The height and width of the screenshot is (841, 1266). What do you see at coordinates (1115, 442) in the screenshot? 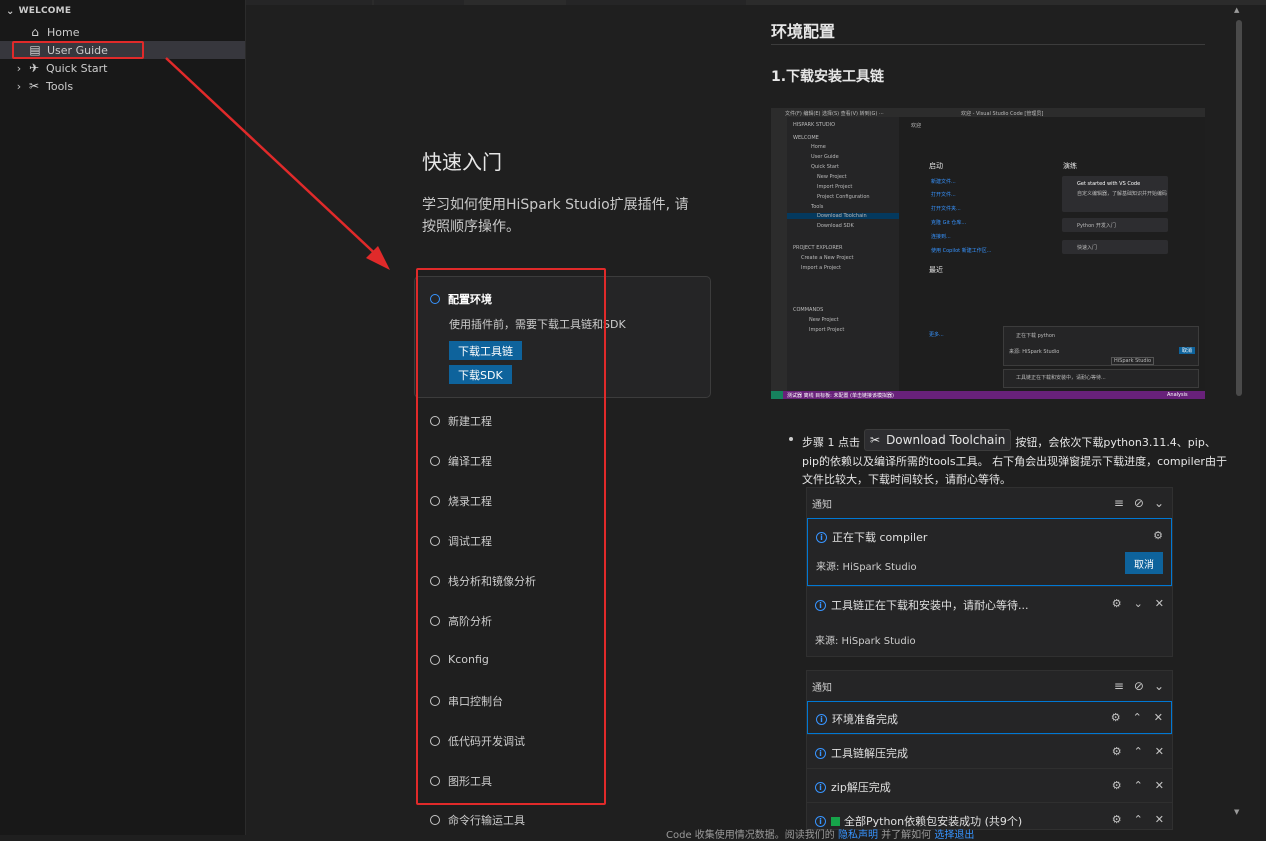
I see `bullet-suffix: 按钮，会依次下载python3.11.4、pip、` at bounding box center [1115, 442].